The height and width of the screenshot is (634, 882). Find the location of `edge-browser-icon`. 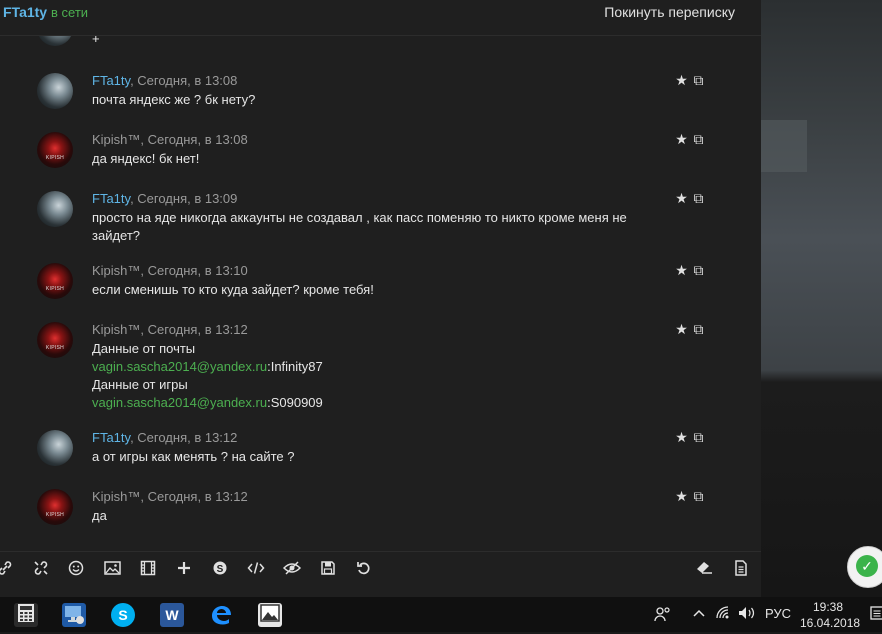

edge-browser-icon is located at coordinates (221, 615).